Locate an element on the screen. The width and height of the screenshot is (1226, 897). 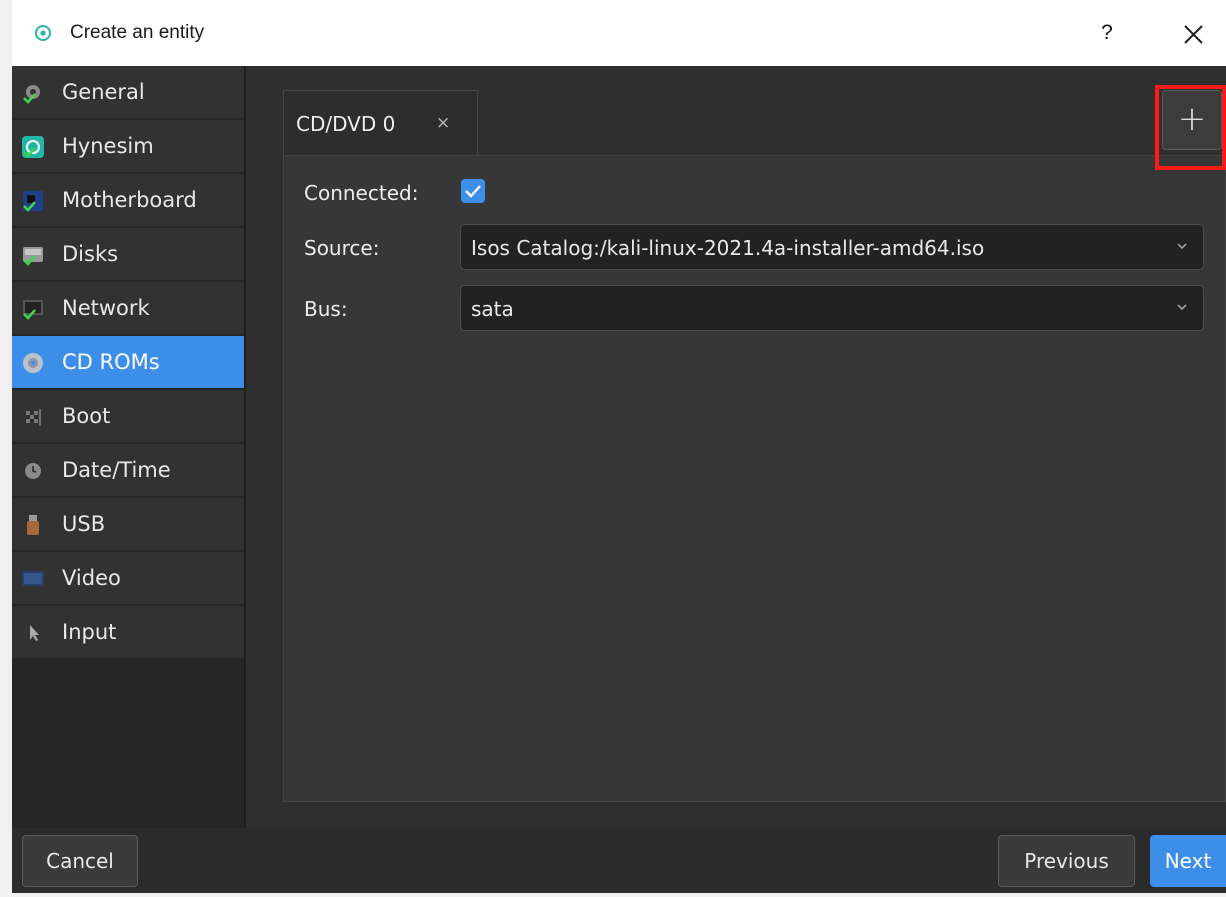
sidebar-item-input: Input is located at coordinates (128, 632).